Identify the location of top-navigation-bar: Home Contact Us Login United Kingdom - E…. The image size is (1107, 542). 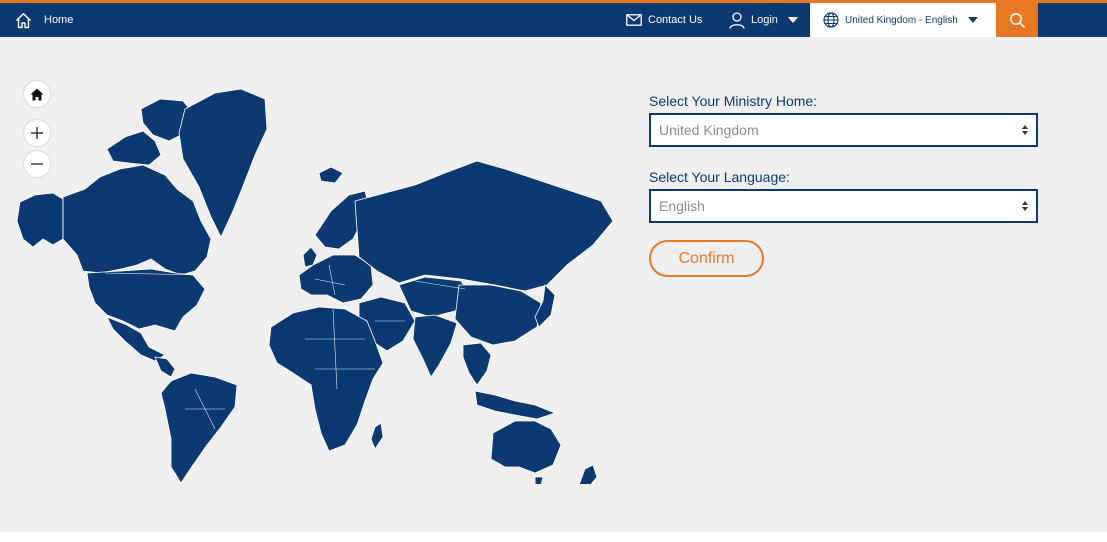
(553, 20).